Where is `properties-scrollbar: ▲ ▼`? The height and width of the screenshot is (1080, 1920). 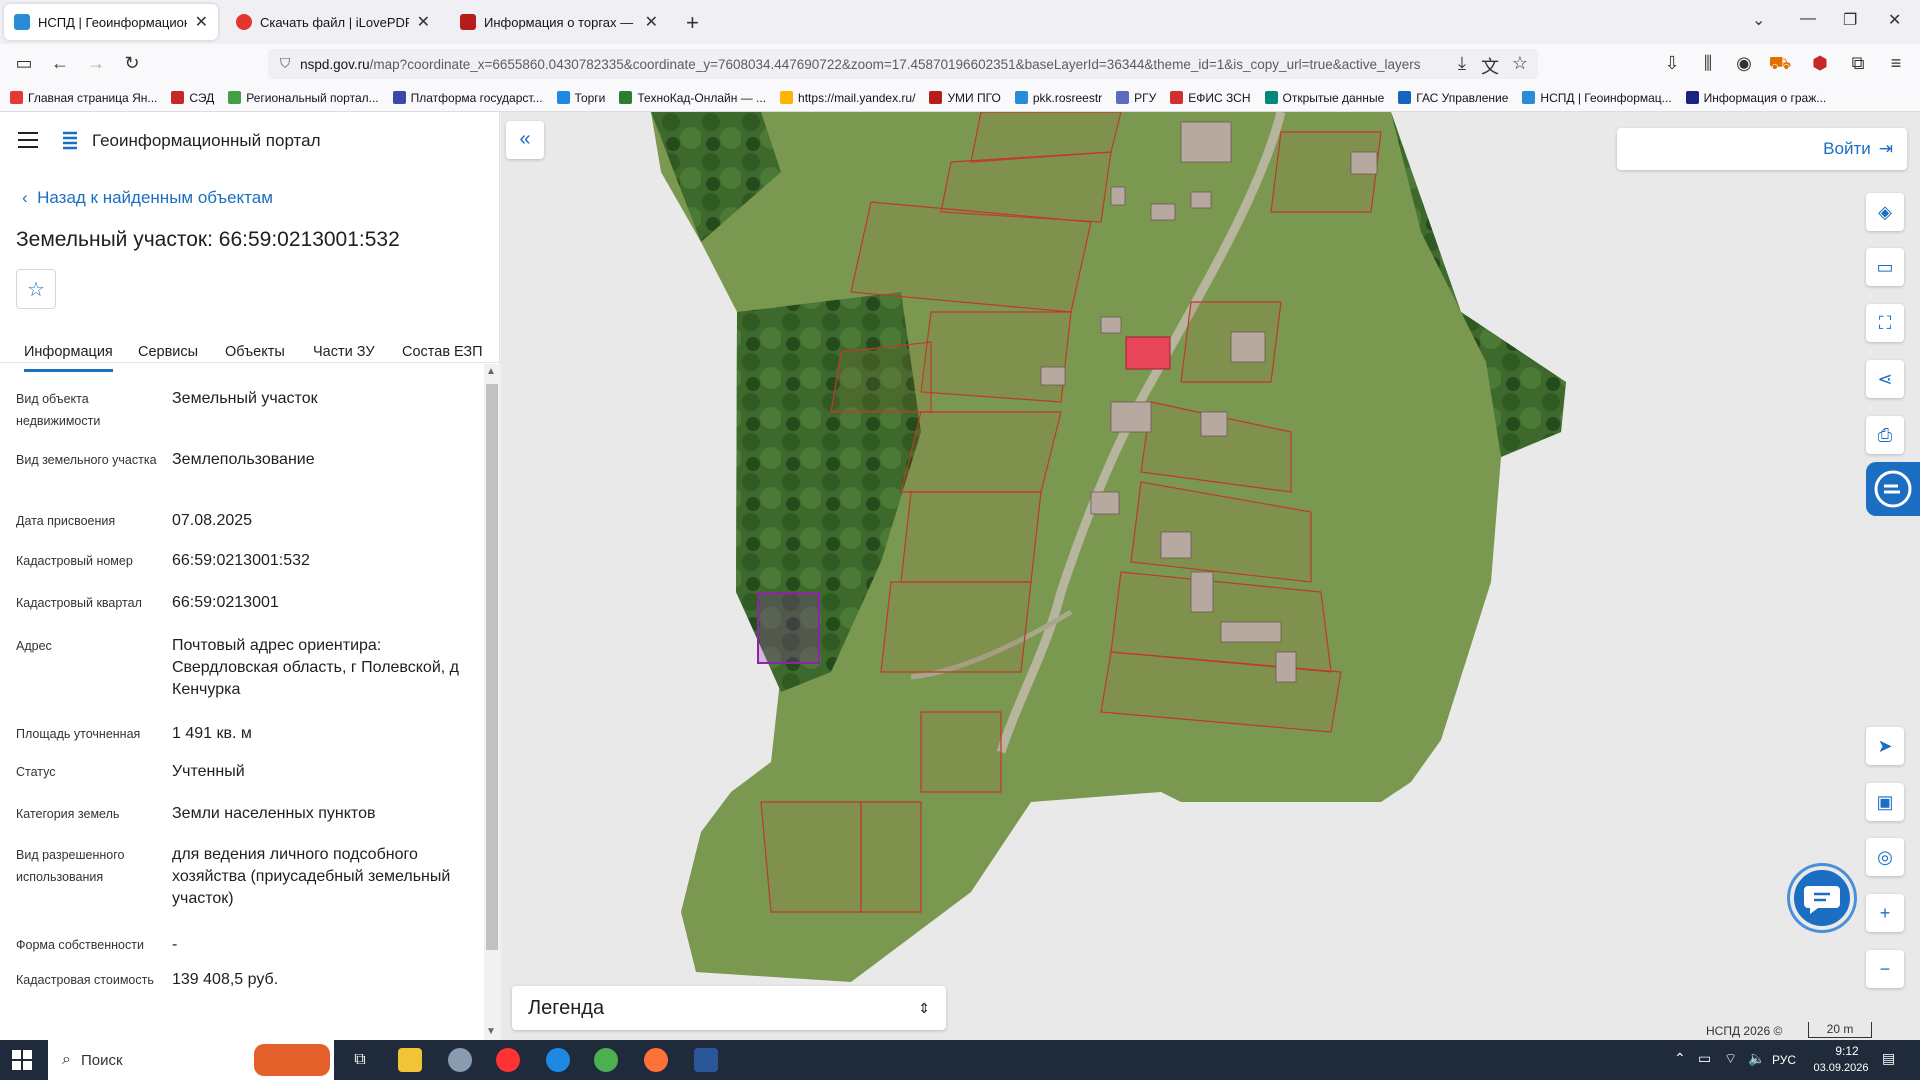 properties-scrollbar: ▲ ▼ is located at coordinates (492, 702).